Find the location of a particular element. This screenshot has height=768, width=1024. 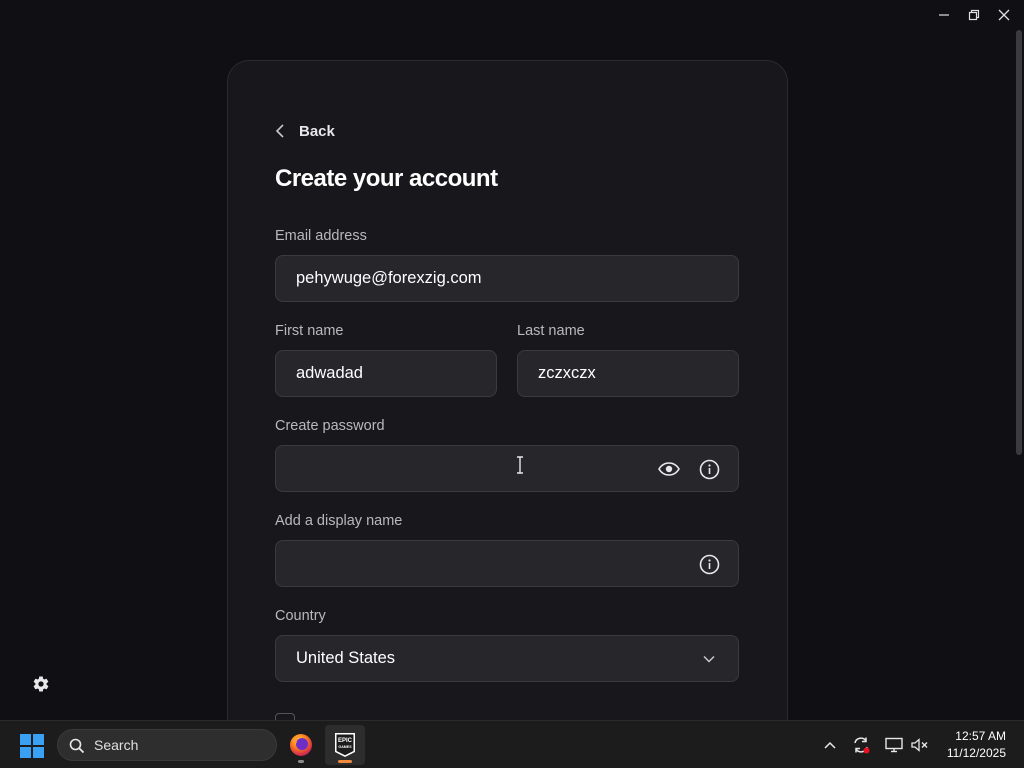

taskbar: Search EPIC GAMES 12:57 AM 11/12/2025 is located at coordinates (512, 744).